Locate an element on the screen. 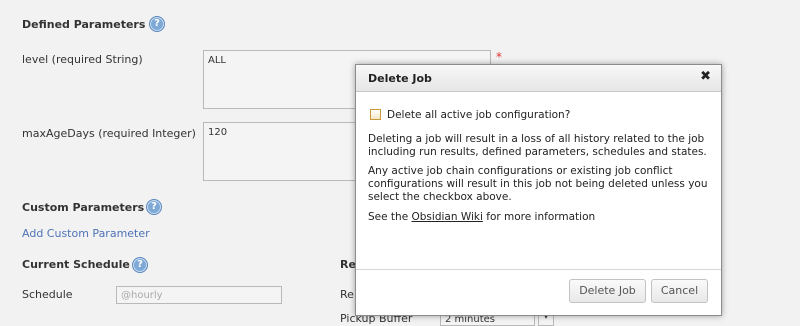 The width and height of the screenshot is (800, 326). delete-all-config-label: Delete all active job configuration? is located at coordinates (478, 115).